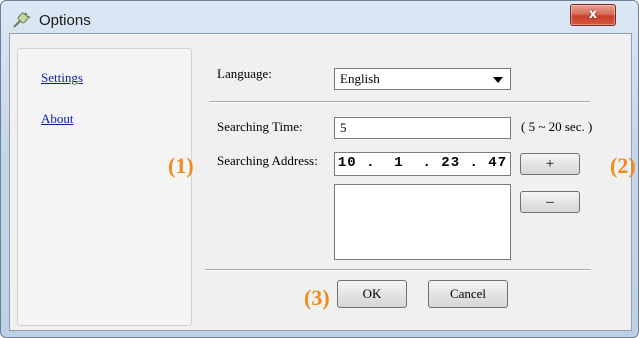 Image resolution: width=639 pixels, height=338 pixels. Describe the element at coordinates (244, 73) in the screenshot. I see `language-label: Language:` at that location.